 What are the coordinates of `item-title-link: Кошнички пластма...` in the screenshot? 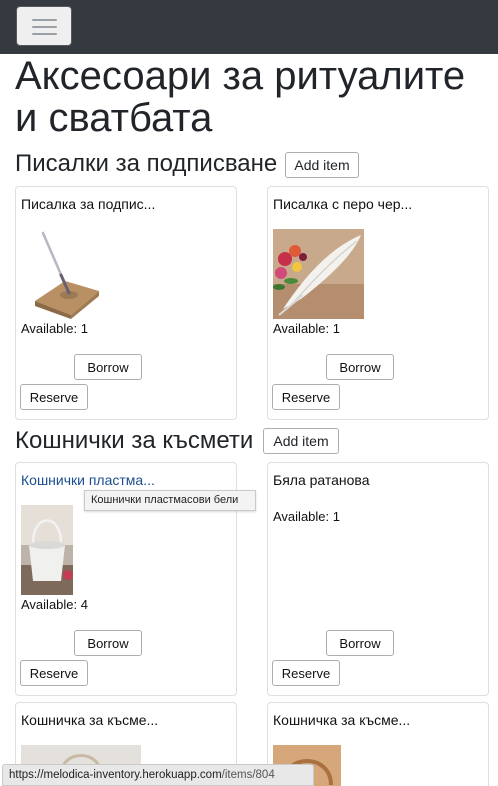 It's located at (88, 480).